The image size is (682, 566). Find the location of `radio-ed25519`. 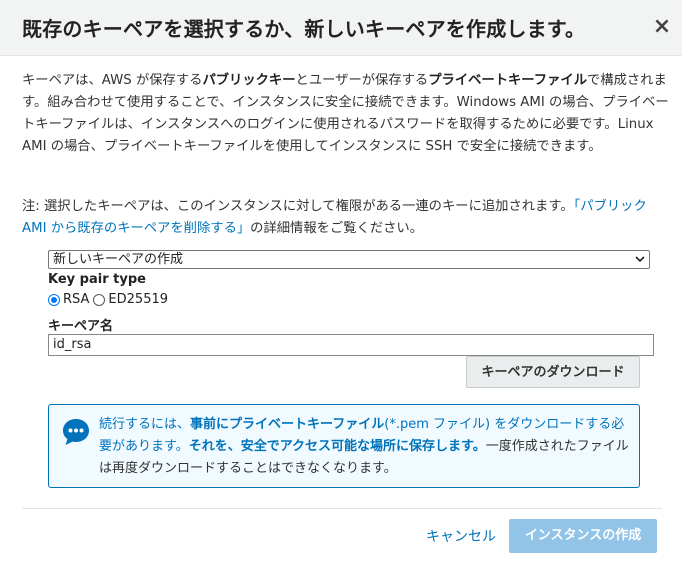

radio-ed25519 is located at coordinates (99, 299).